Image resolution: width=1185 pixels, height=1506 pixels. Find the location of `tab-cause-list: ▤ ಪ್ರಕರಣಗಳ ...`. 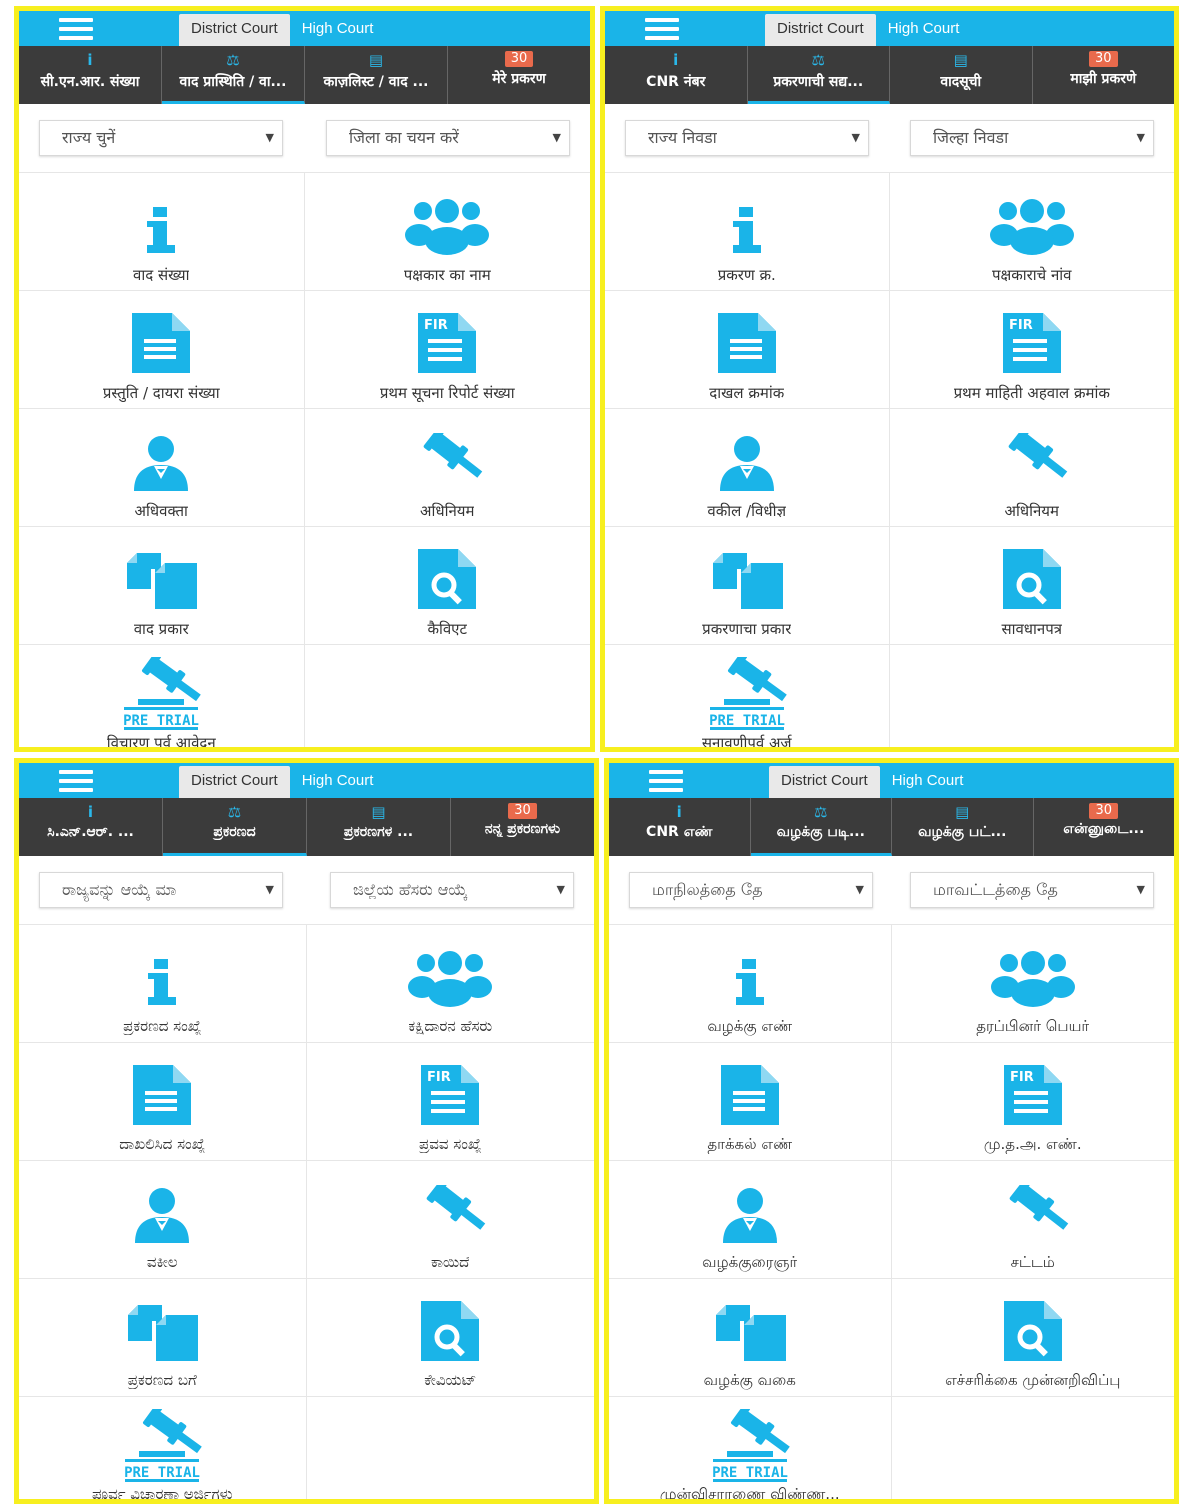

tab-cause-list: ▤ ಪ್ರಕರಣಗಳ ... is located at coordinates (379, 827).